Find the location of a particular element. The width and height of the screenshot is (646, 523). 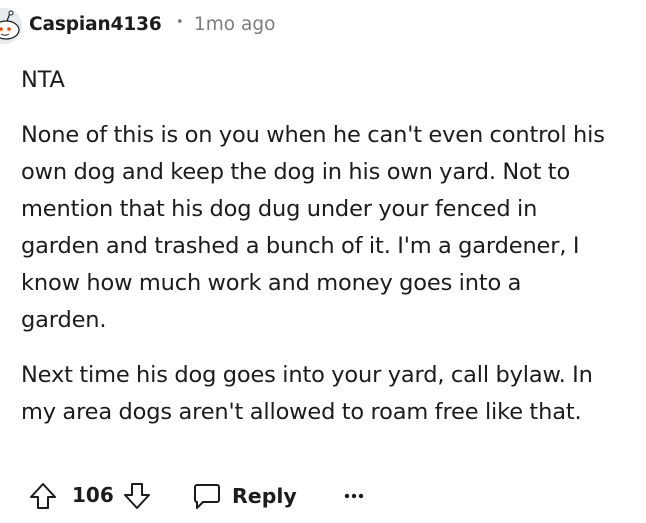

comment-paragraph: NTA is located at coordinates (43, 80).